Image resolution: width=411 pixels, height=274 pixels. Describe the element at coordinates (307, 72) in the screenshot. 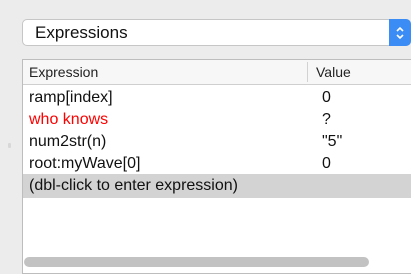

I see `column-divider` at that location.